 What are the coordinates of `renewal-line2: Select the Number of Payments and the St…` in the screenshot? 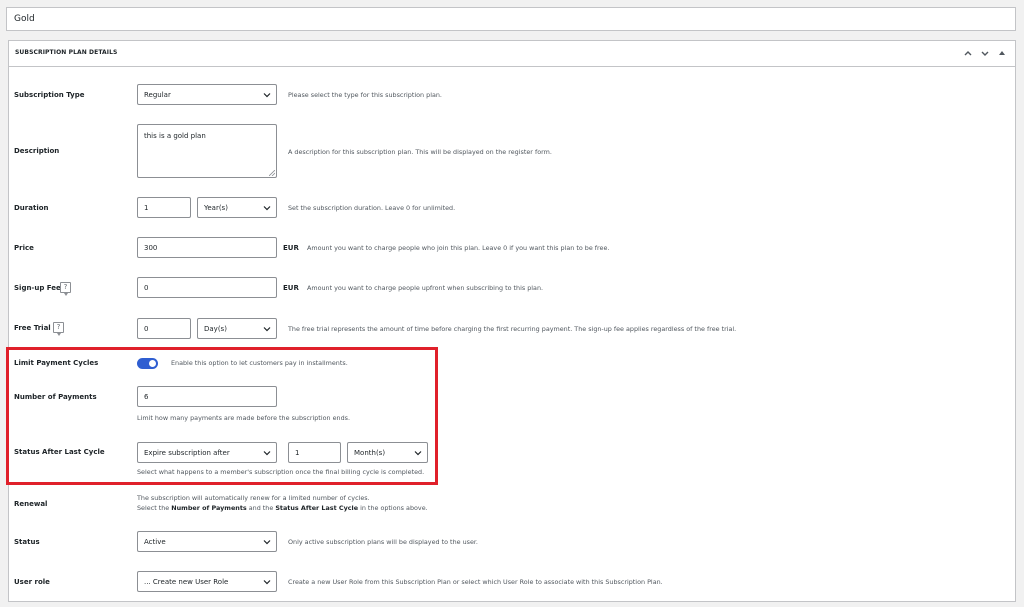 It's located at (282, 508).